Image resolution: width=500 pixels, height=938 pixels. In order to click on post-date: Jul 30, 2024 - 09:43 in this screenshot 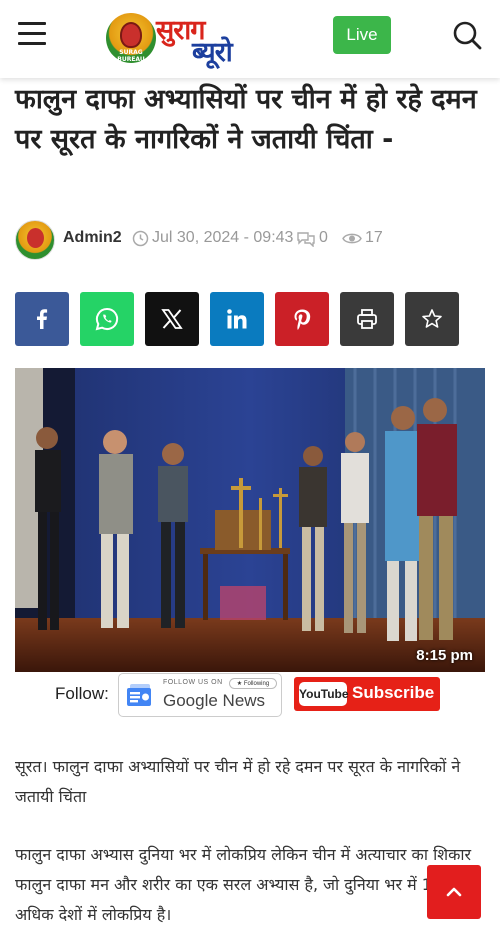, I will do `click(212, 238)`.